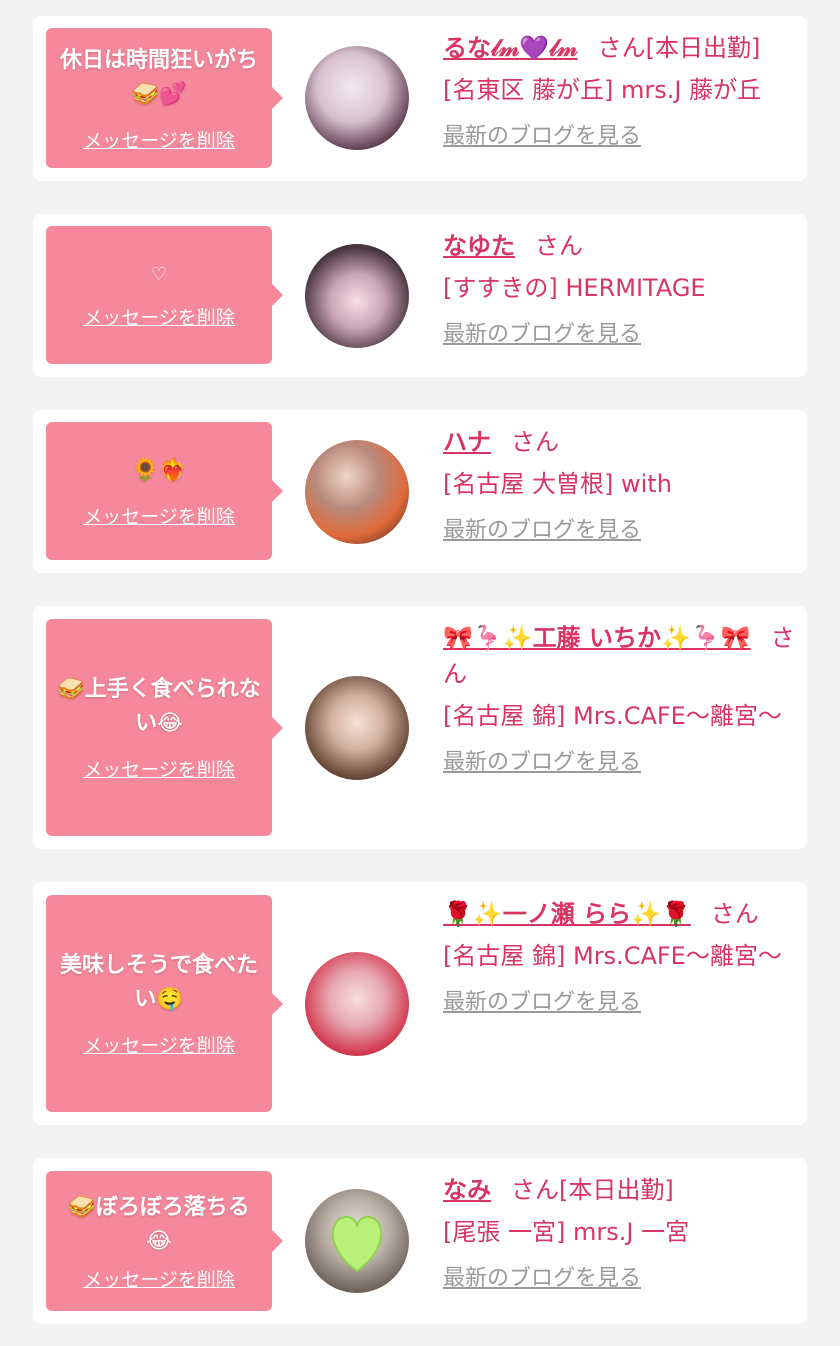 The image size is (840, 1346). I want to click on message-bubble: 🌻❤️‍🔥 メッセージを削除, so click(164, 491).